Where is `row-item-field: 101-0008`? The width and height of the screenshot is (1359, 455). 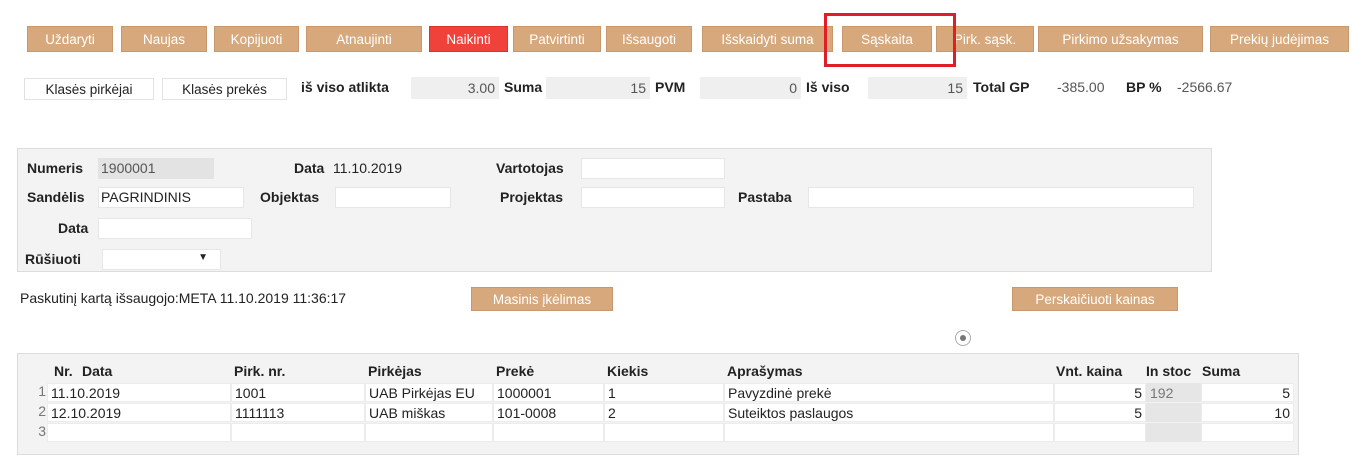
row-item-field: 101-0008 is located at coordinates (548, 412).